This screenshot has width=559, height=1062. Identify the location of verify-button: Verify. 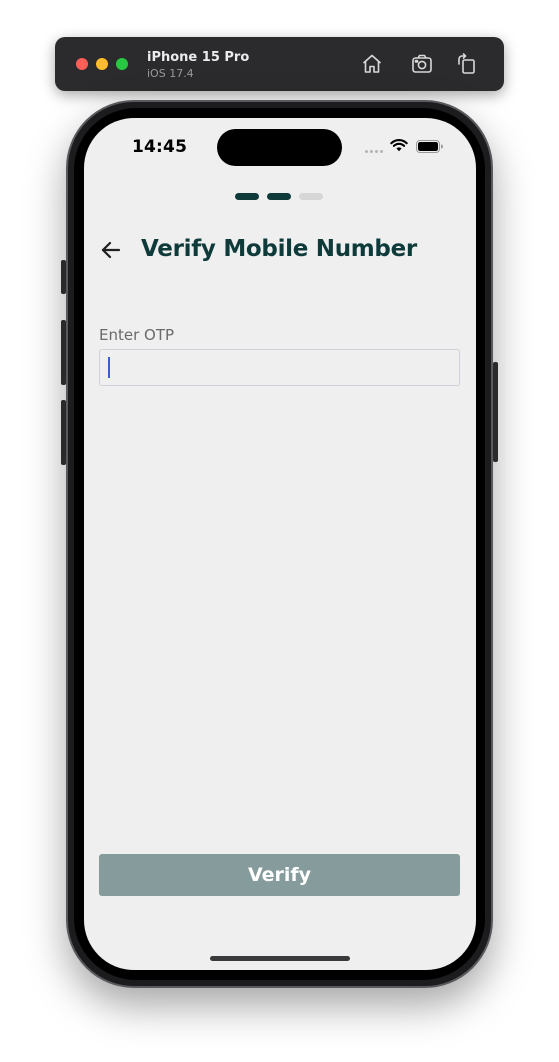
(279, 875).